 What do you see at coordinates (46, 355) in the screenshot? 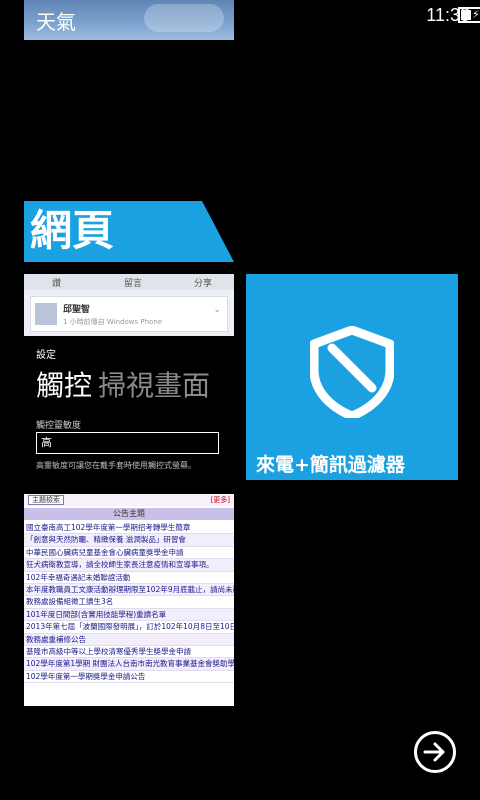
I see `settings-header: 設定` at bounding box center [46, 355].